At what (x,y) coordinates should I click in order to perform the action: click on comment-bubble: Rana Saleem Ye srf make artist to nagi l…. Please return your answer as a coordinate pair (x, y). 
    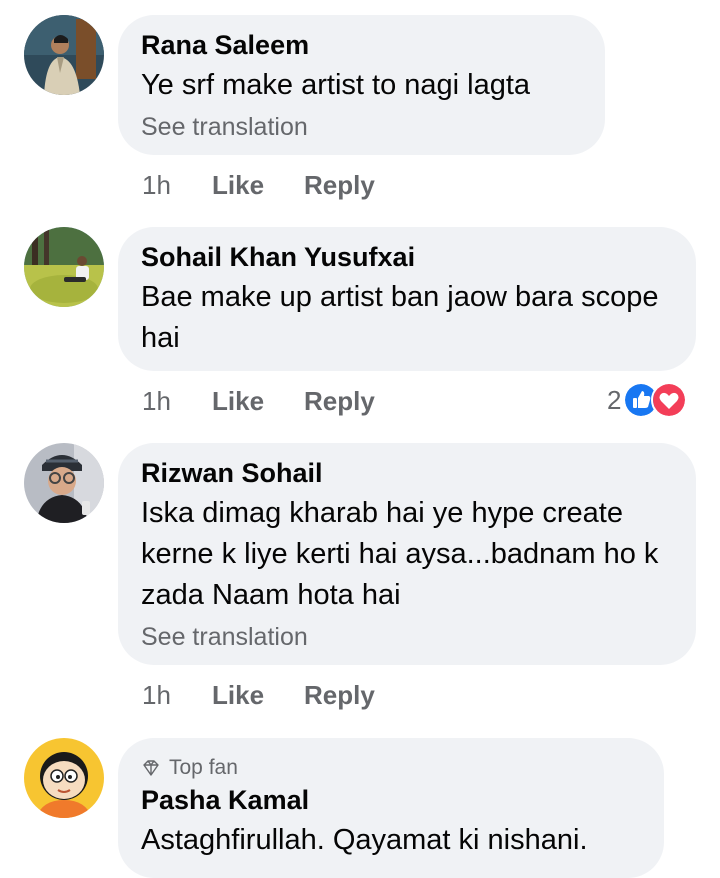
    Looking at the image, I should click on (361, 85).